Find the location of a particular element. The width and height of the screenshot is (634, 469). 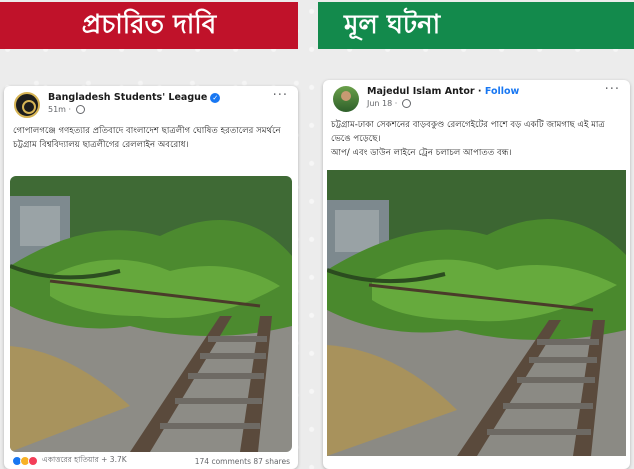

post-meta: Jun 18 · is located at coordinates (389, 103).